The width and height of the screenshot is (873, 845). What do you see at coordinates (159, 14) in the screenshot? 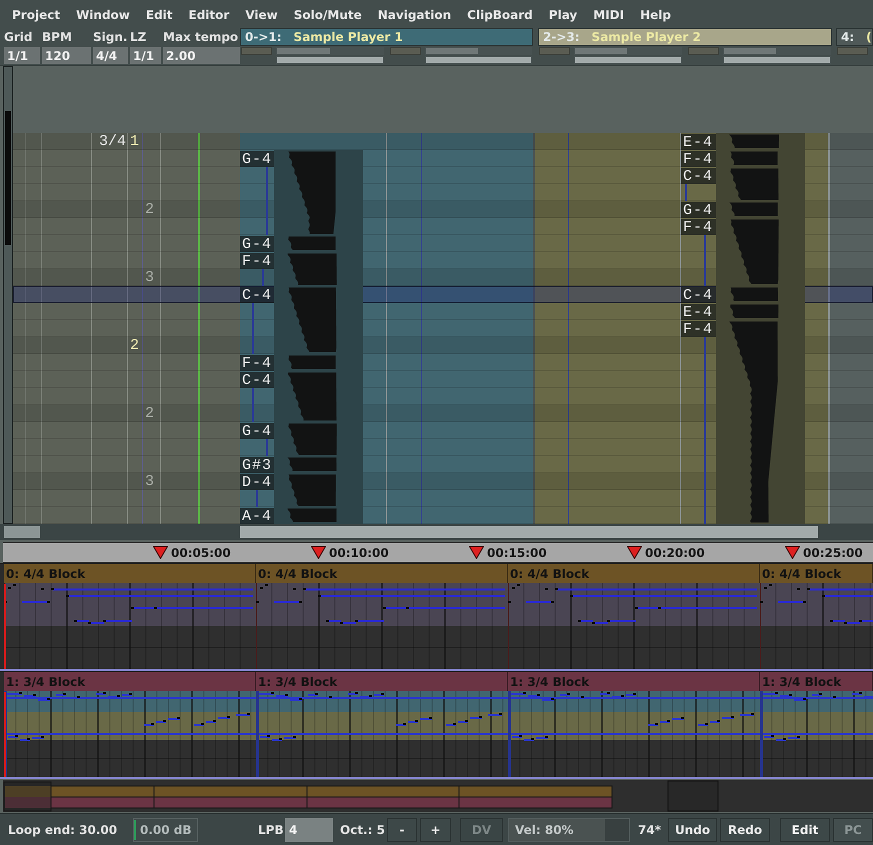
I see `menu-item: Edit` at bounding box center [159, 14].